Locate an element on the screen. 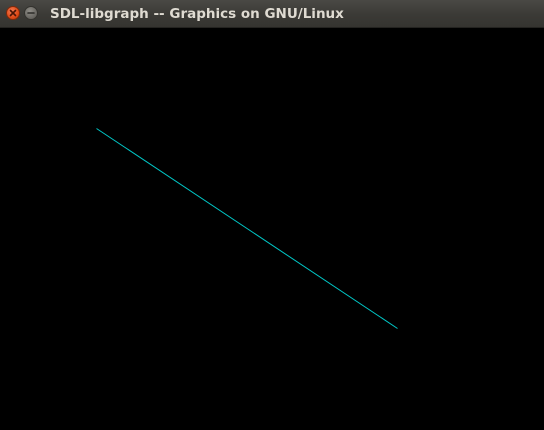 The height and width of the screenshot is (430, 544). minimize-button is located at coordinates (31, 13).